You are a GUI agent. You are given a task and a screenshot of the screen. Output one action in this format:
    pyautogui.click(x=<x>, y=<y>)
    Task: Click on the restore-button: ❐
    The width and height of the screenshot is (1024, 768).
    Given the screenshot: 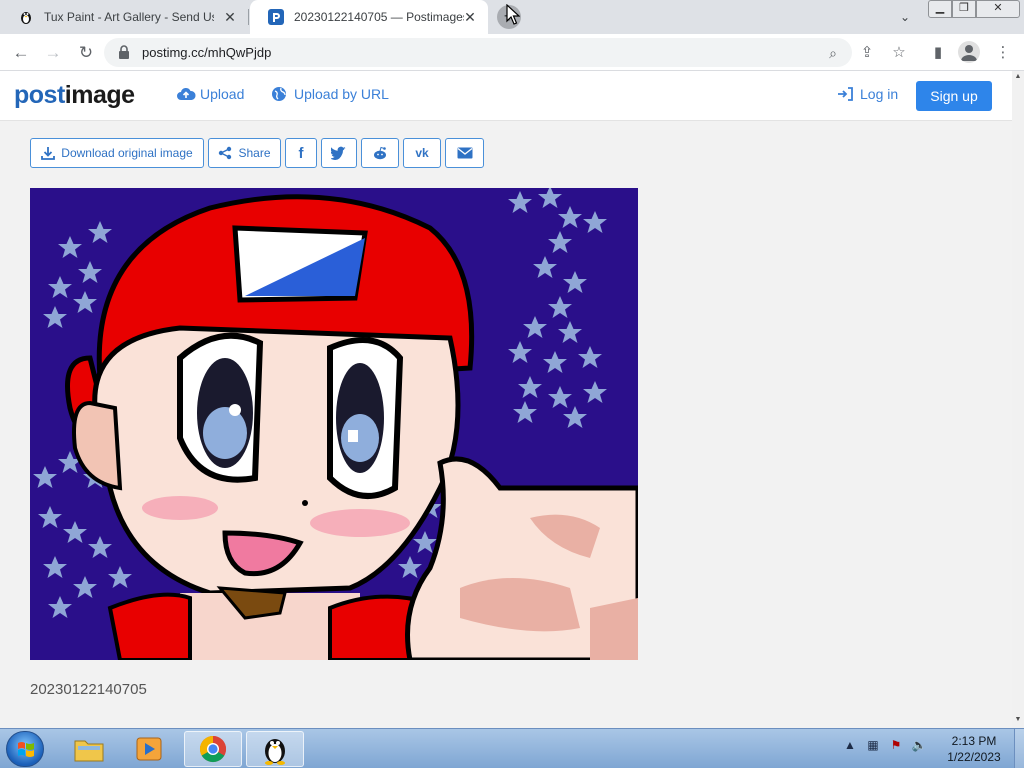 What is the action you would take?
    pyautogui.click(x=964, y=9)
    